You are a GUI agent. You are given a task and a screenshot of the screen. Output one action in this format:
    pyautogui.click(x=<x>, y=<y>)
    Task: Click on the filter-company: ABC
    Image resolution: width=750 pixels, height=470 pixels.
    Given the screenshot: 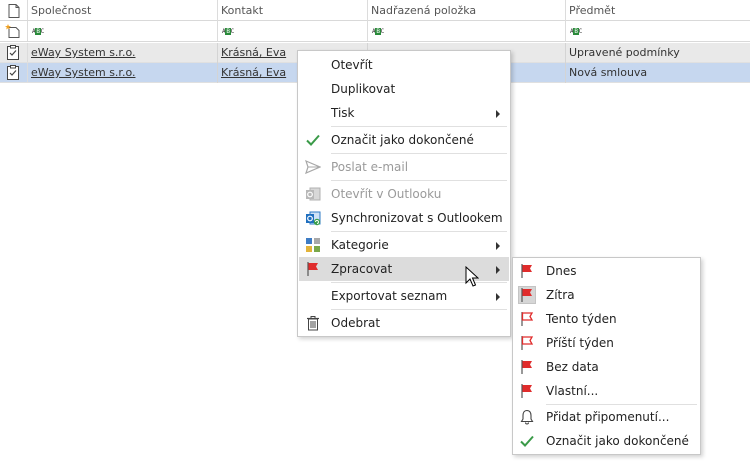 What is the action you would take?
    pyautogui.click(x=123, y=31)
    